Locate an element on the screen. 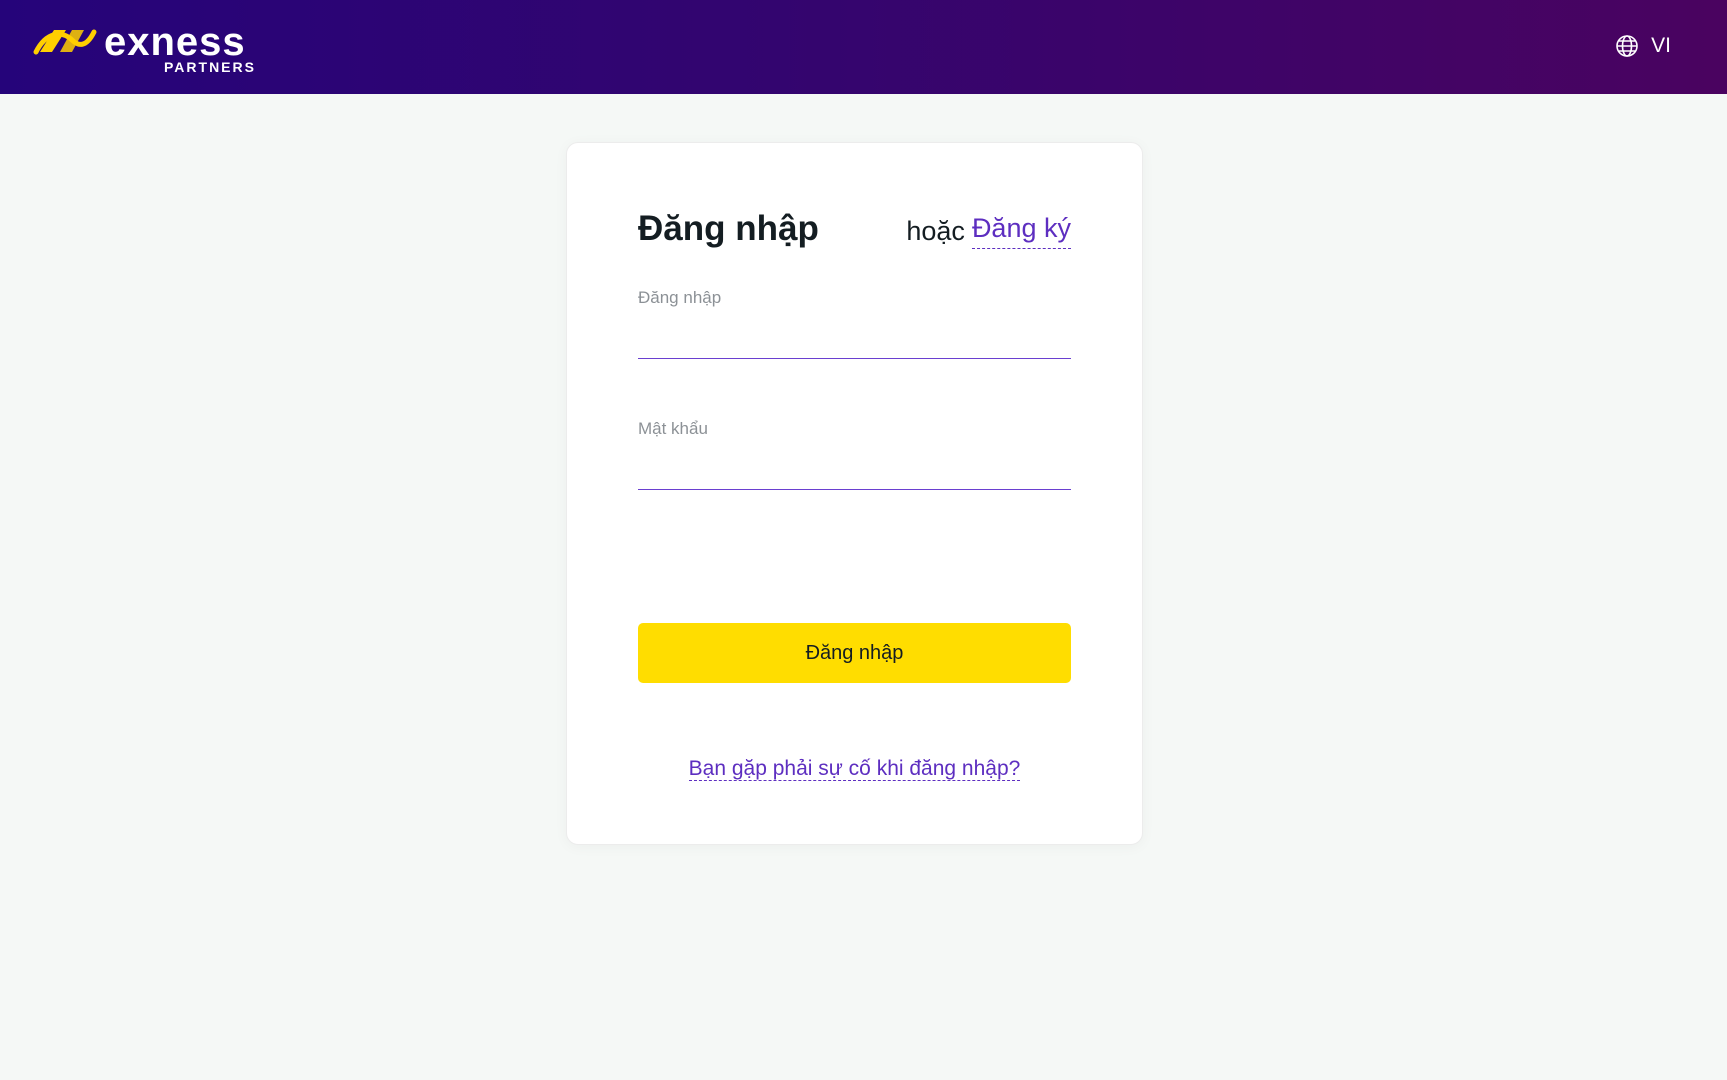 This screenshot has width=1727, height=1080. top-bar: exness PARTNERS VI is located at coordinates (863, 47).